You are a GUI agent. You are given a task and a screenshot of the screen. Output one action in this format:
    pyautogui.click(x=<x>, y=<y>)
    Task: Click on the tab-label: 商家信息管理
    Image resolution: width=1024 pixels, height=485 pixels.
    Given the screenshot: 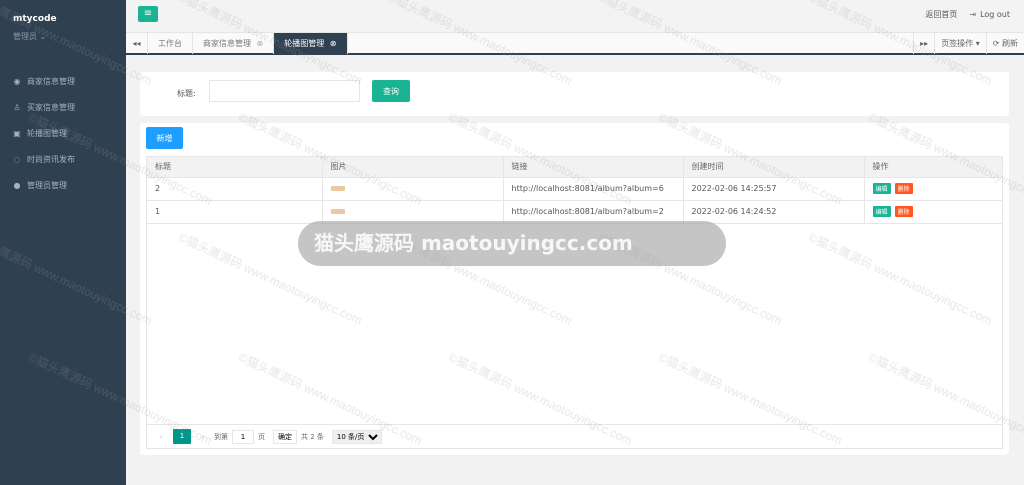 What is the action you would take?
    pyautogui.click(x=227, y=43)
    